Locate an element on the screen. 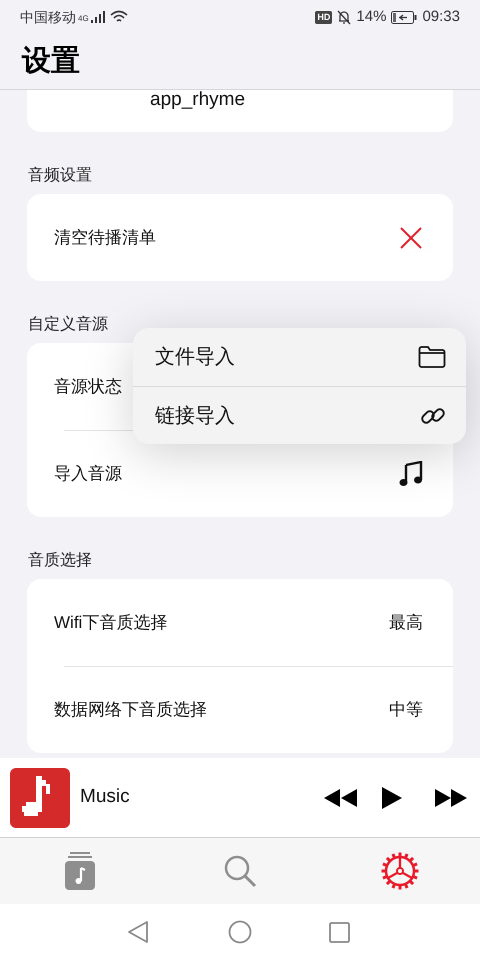  settings-row: Wifi下音质选择 最高 is located at coordinates (240, 622).